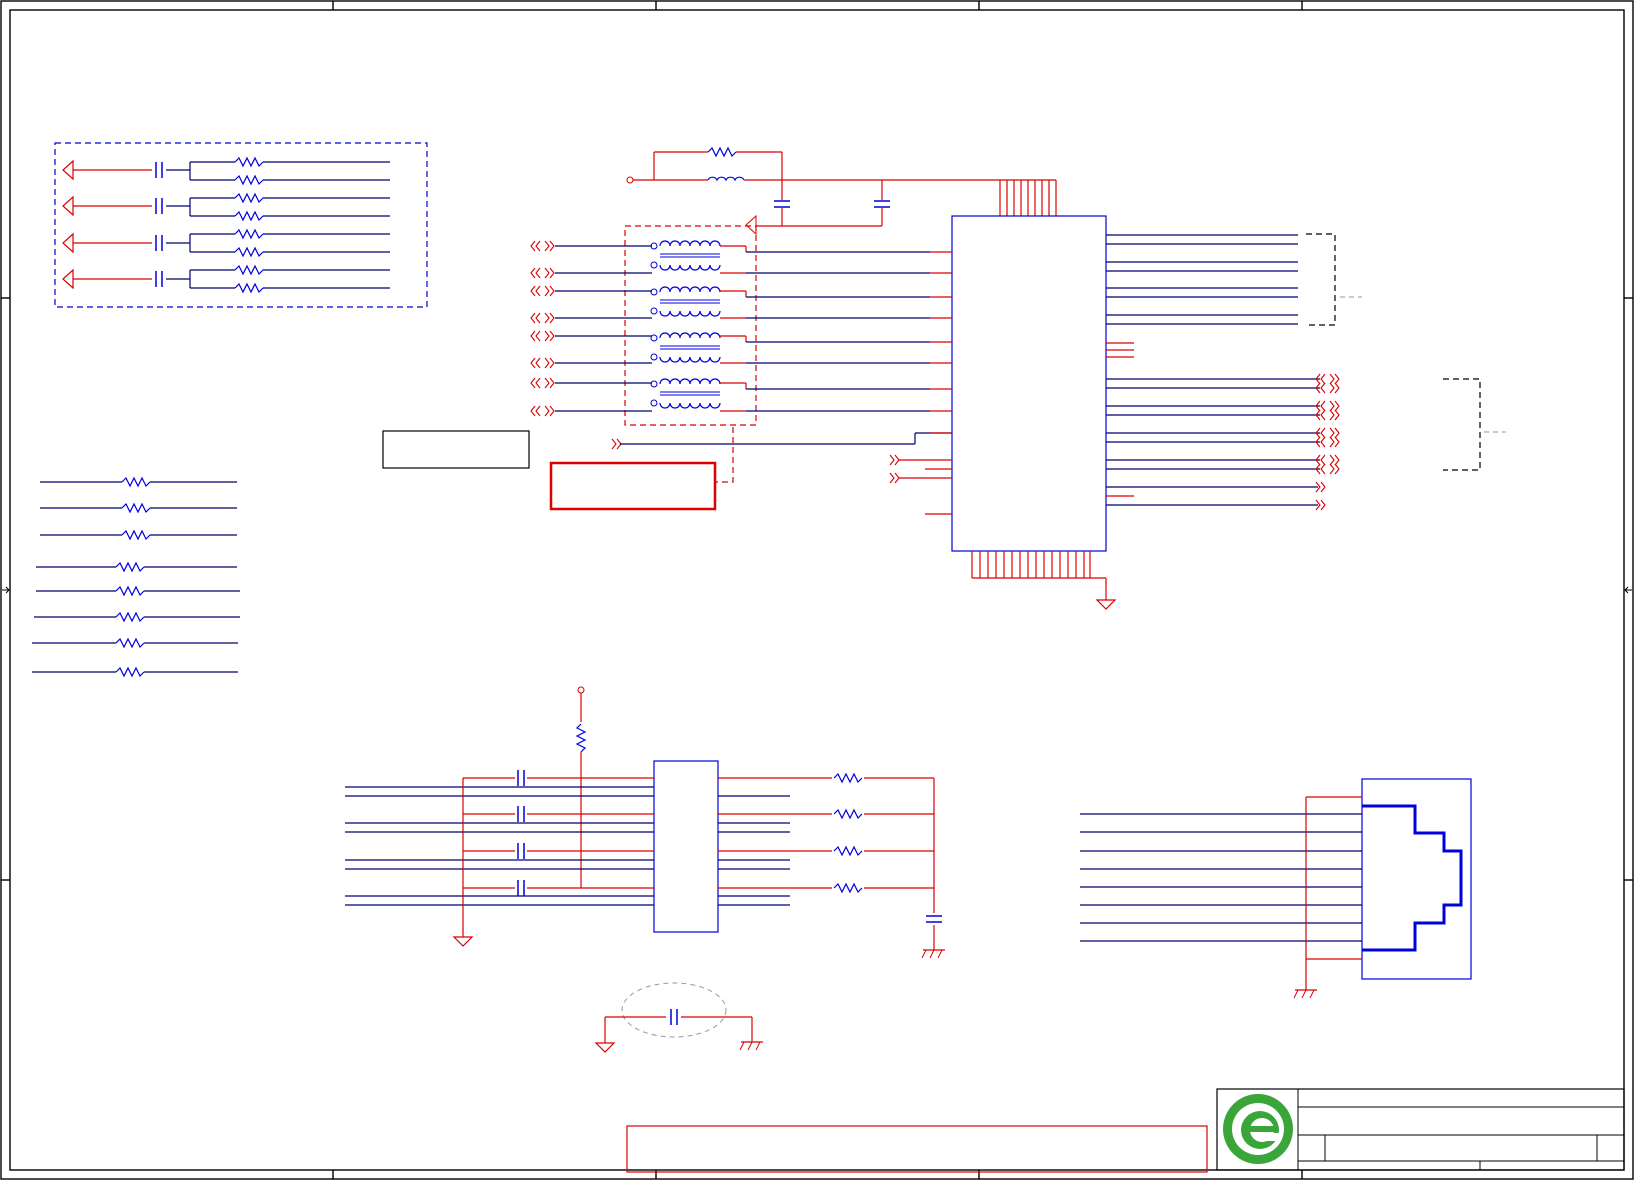  What do you see at coordinates (1258, 1129) in the screenshot?
I see `company-logo-icon` at bounding box center [1258, 1129].